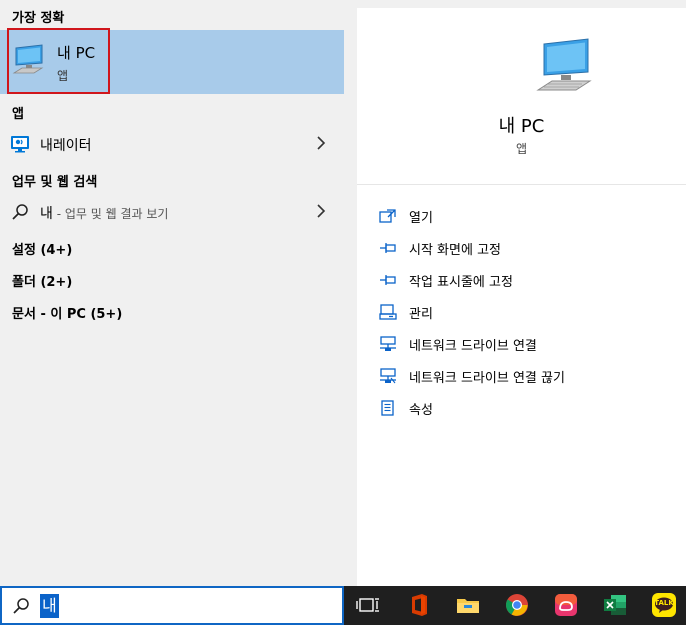  I want to click on action-properties: 속성, so click(524, 410).